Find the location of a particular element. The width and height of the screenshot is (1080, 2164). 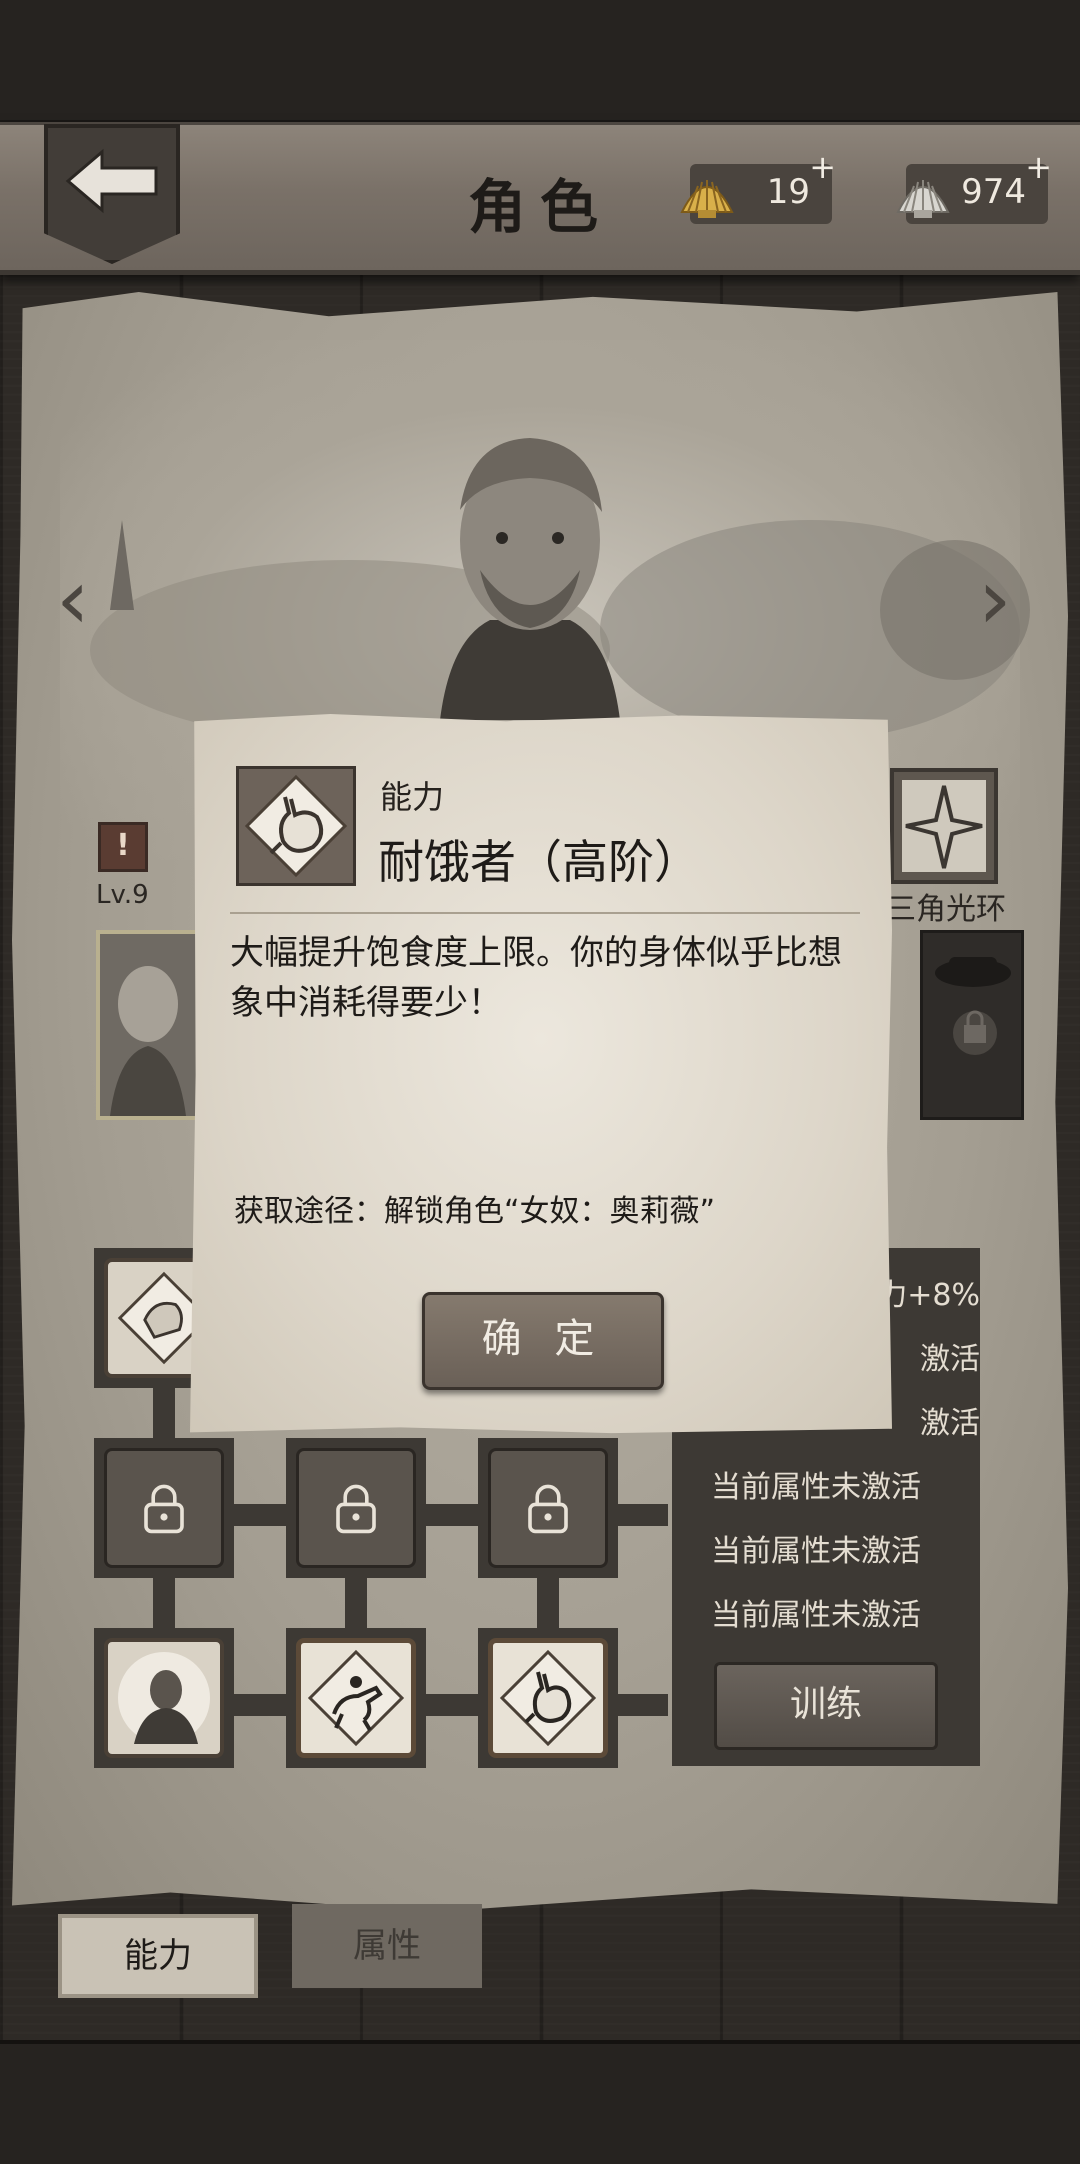

bottom-band is located at coordinates (540, 2102).